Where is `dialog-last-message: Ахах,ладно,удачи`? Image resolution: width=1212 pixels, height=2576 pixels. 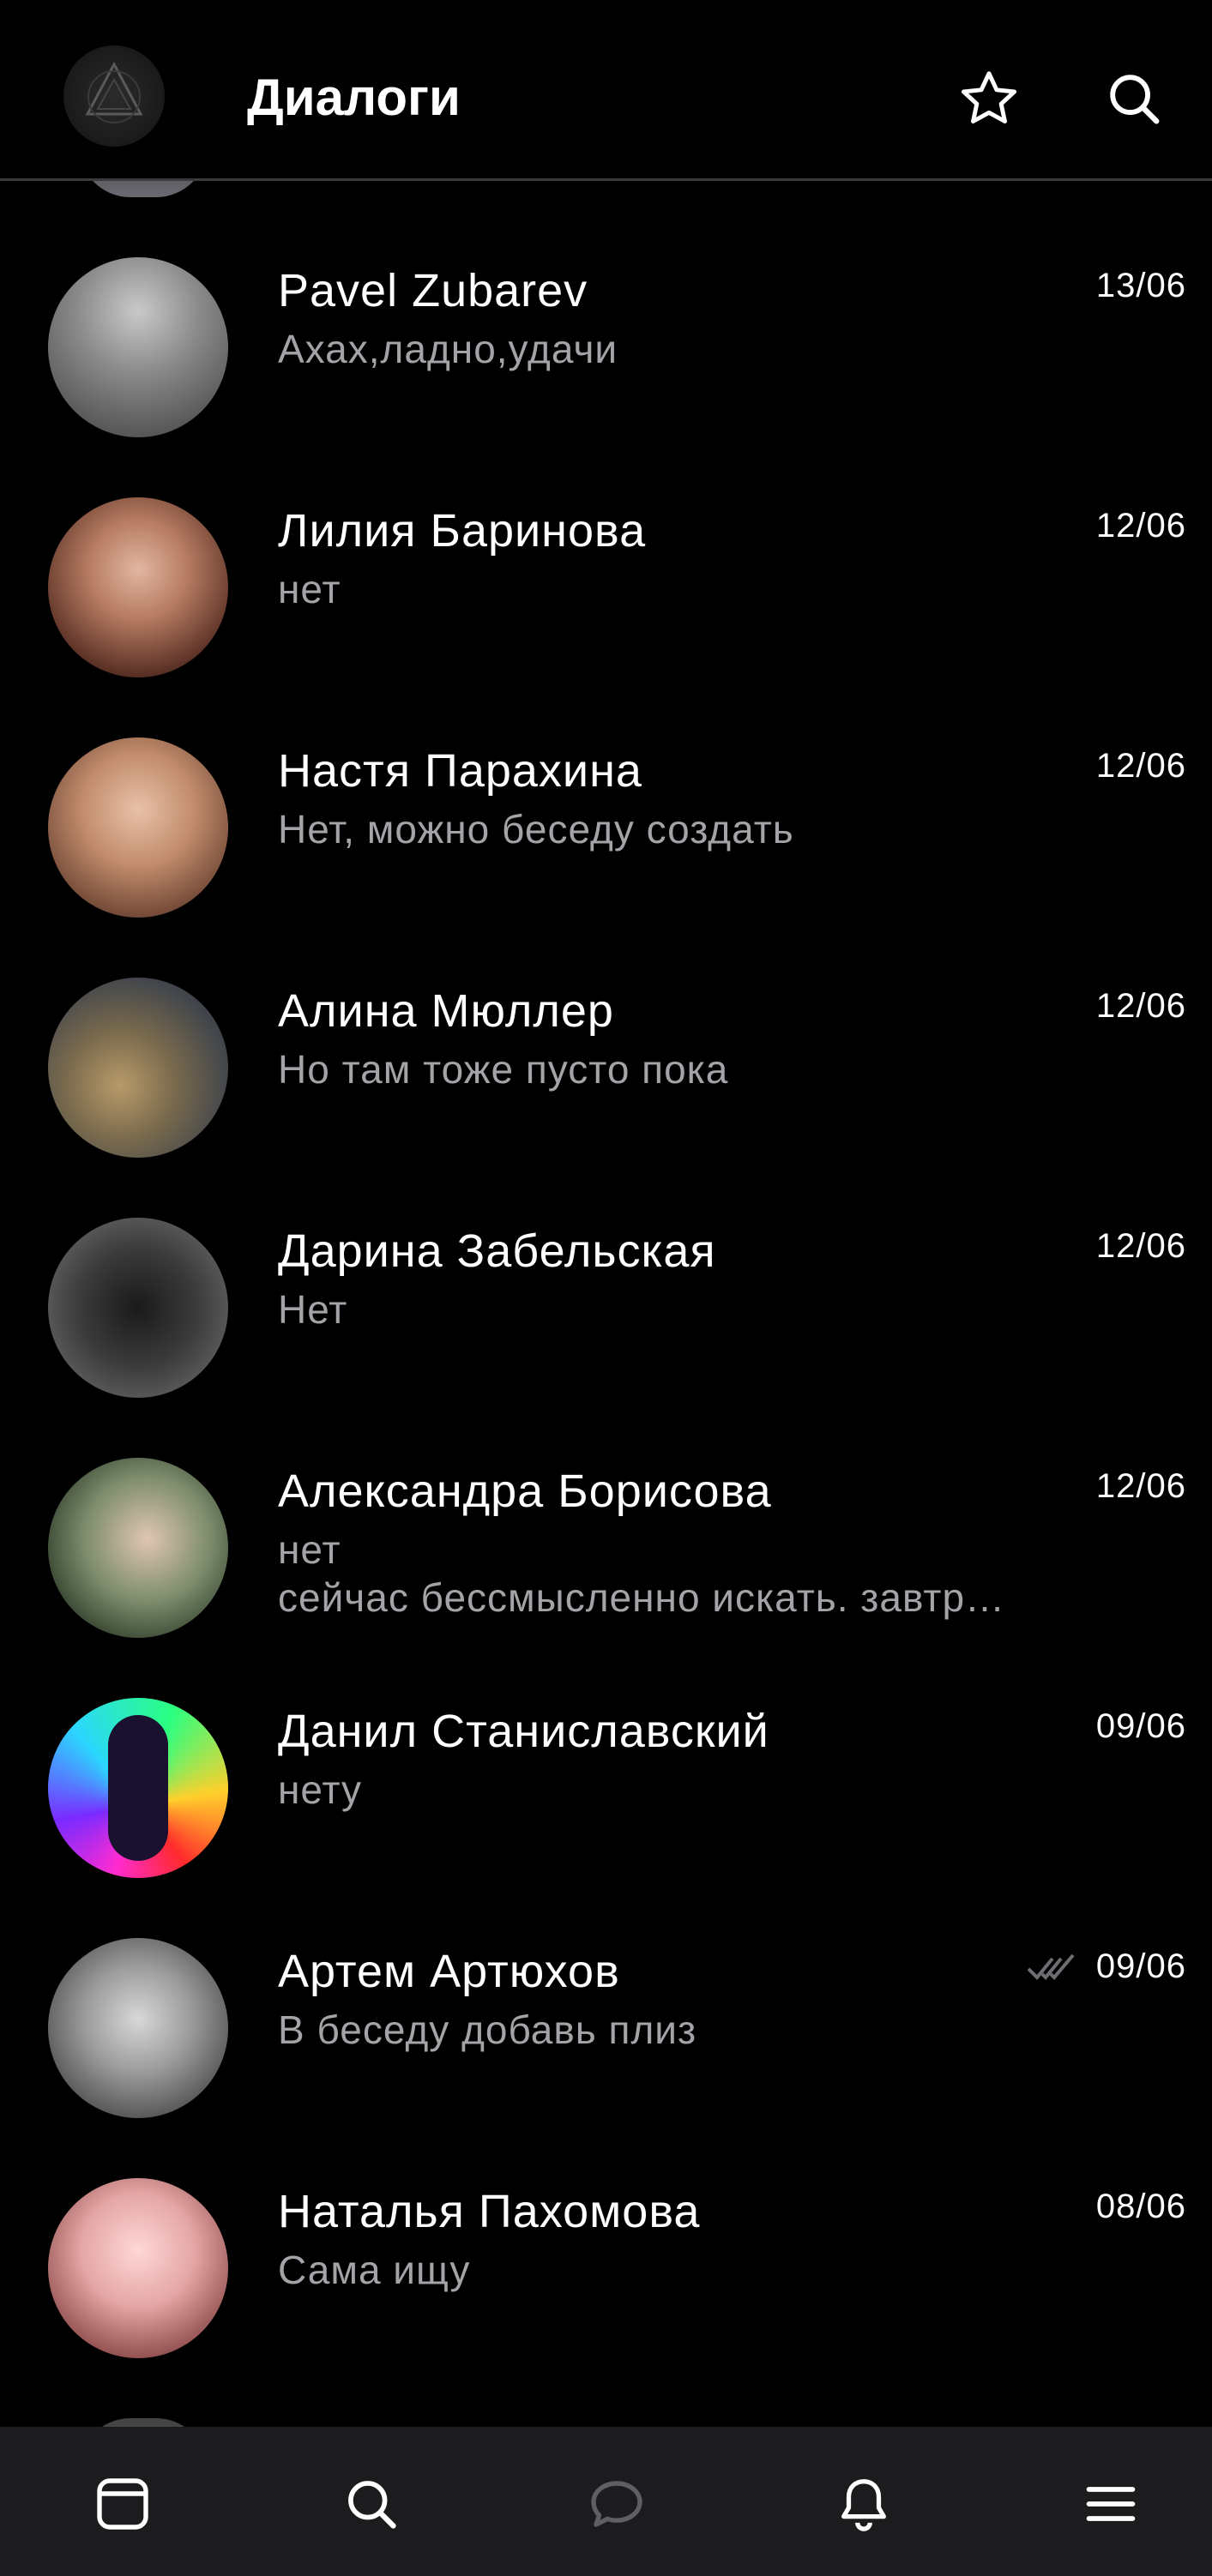 dialog-last-message: Ахах,ладно,удачи is located at coordinates (448, 349).